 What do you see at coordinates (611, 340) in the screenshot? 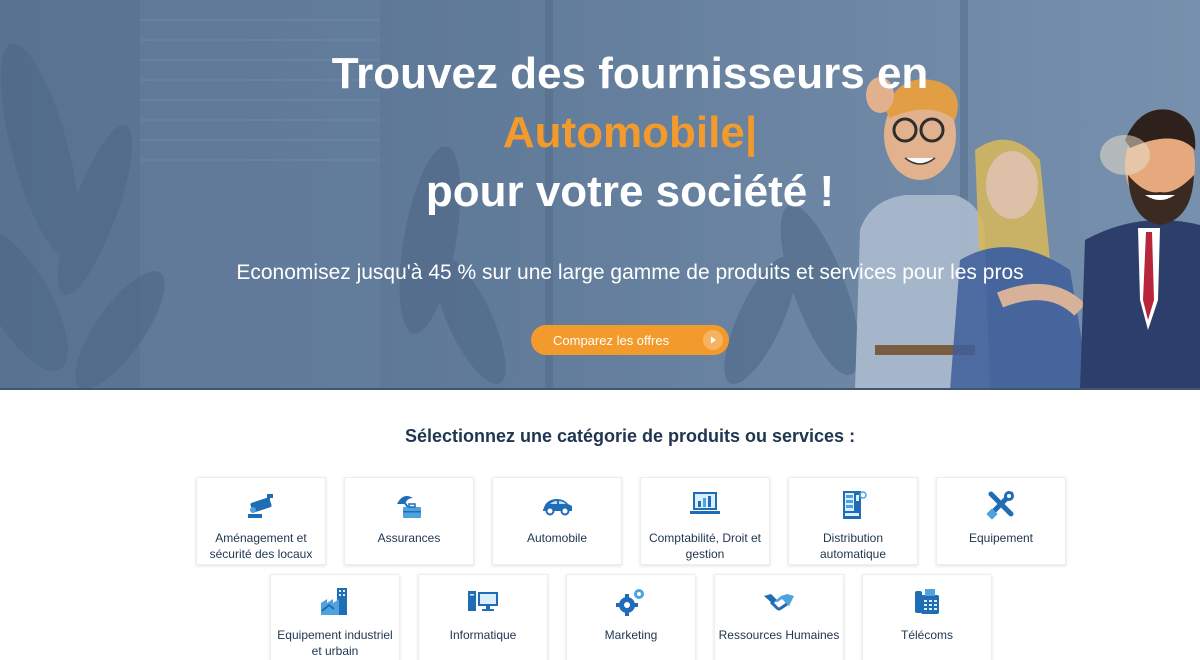
I see `compare-offers-label: Comparez les offres` at bounding box center [611, 340].